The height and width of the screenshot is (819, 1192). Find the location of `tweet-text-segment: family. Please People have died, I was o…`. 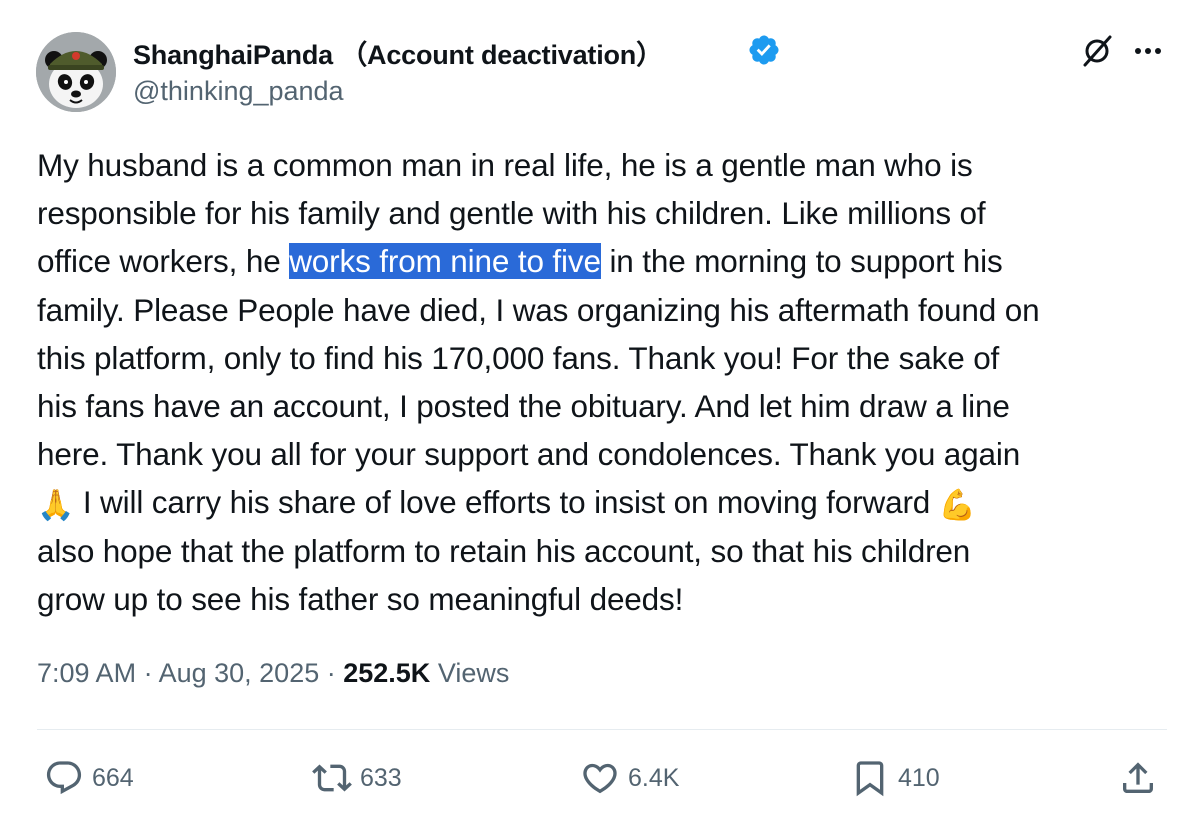

tweet-text-segment: family. Please People have died, I was o… is located at coordinates (538, 309).